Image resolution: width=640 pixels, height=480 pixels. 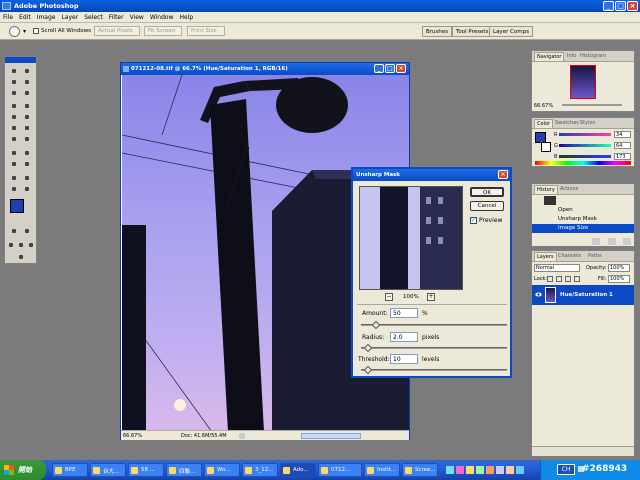 What do you see at coordinates (368, 348) in the screenshot?
I see `radius-slider-thumb` at bounding box center [368, 348].